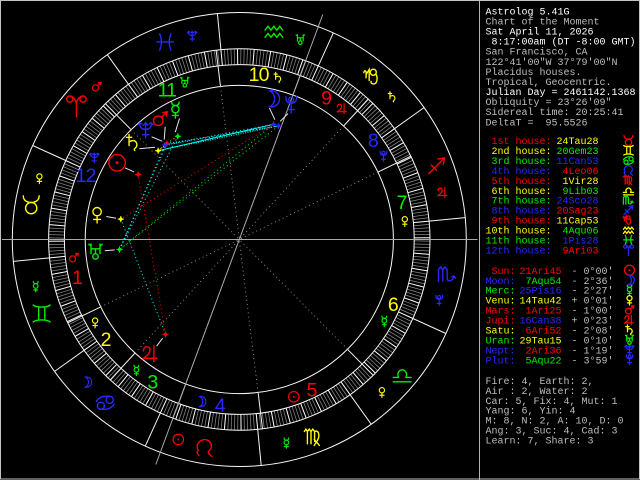 The image size is (640, 480). What do you see at coordinates (326, 99) in the screenshot?
I see `svg-text: 9` at bounding box center [326, 99].